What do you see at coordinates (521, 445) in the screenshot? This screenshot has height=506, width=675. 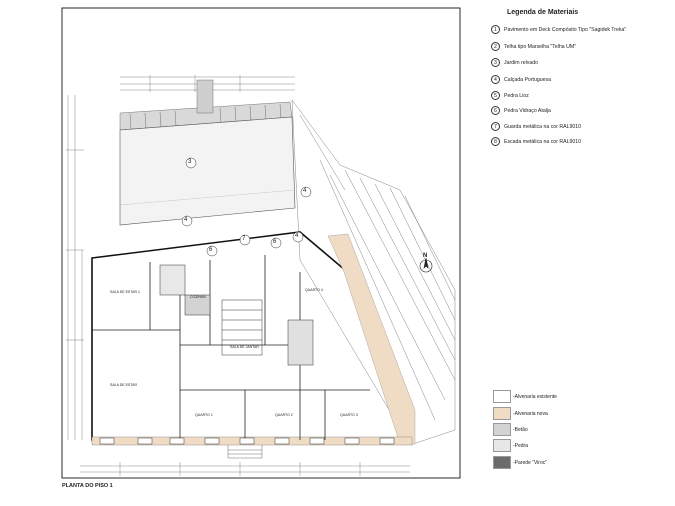 I see `hatch-label: -Pedra` at bounding box center [521, 445].